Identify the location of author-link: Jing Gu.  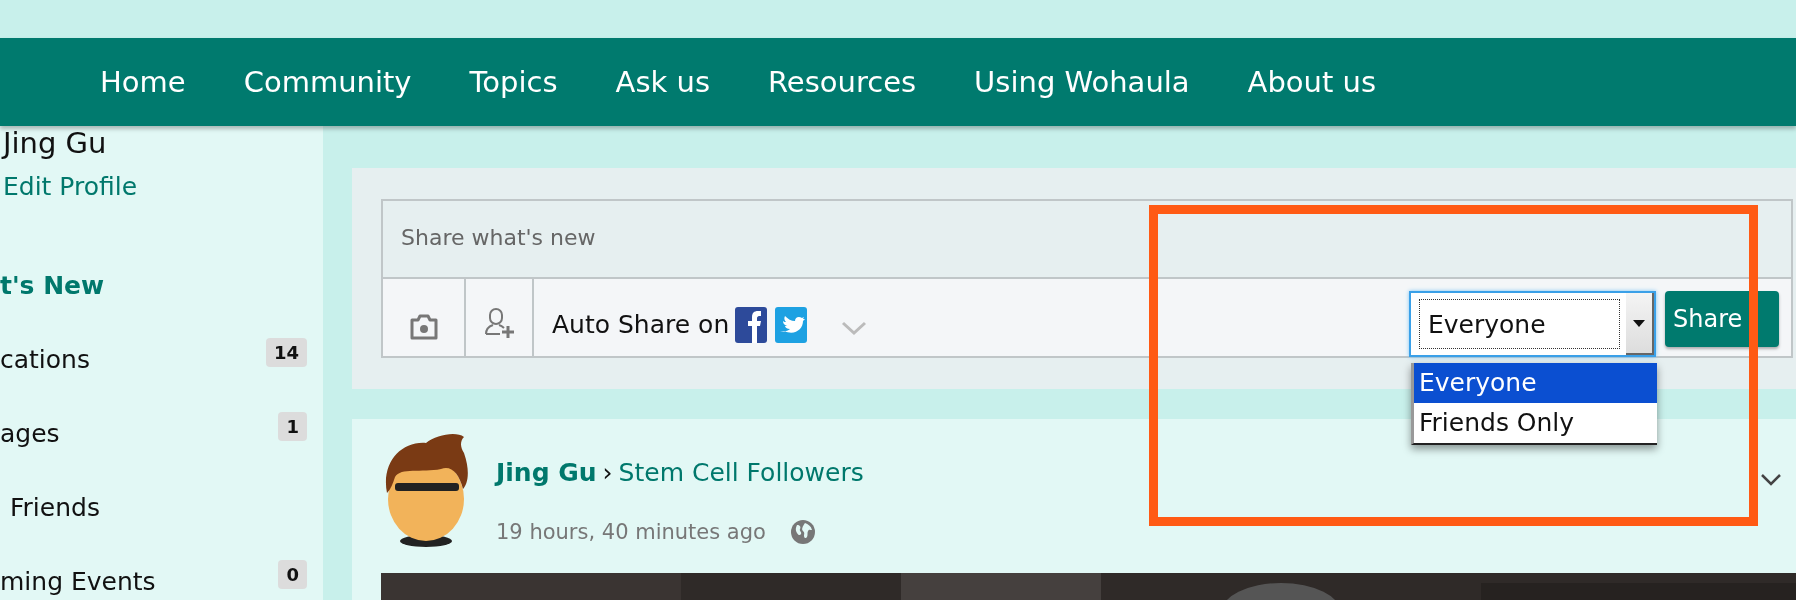
(546, 472).